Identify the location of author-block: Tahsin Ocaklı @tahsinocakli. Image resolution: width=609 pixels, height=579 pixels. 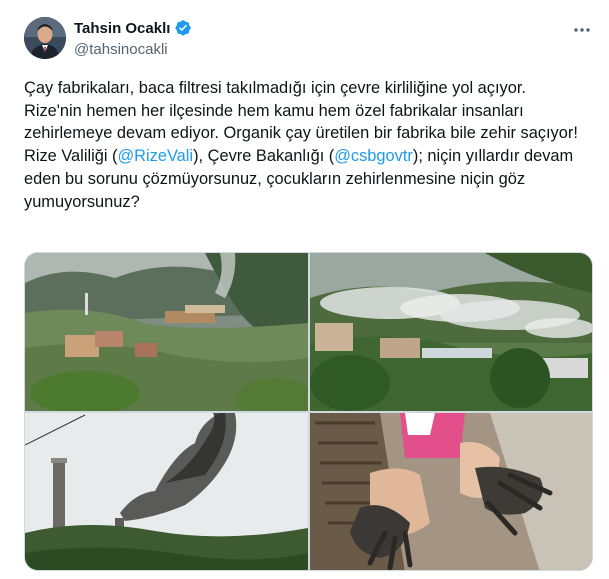
(133, 39).